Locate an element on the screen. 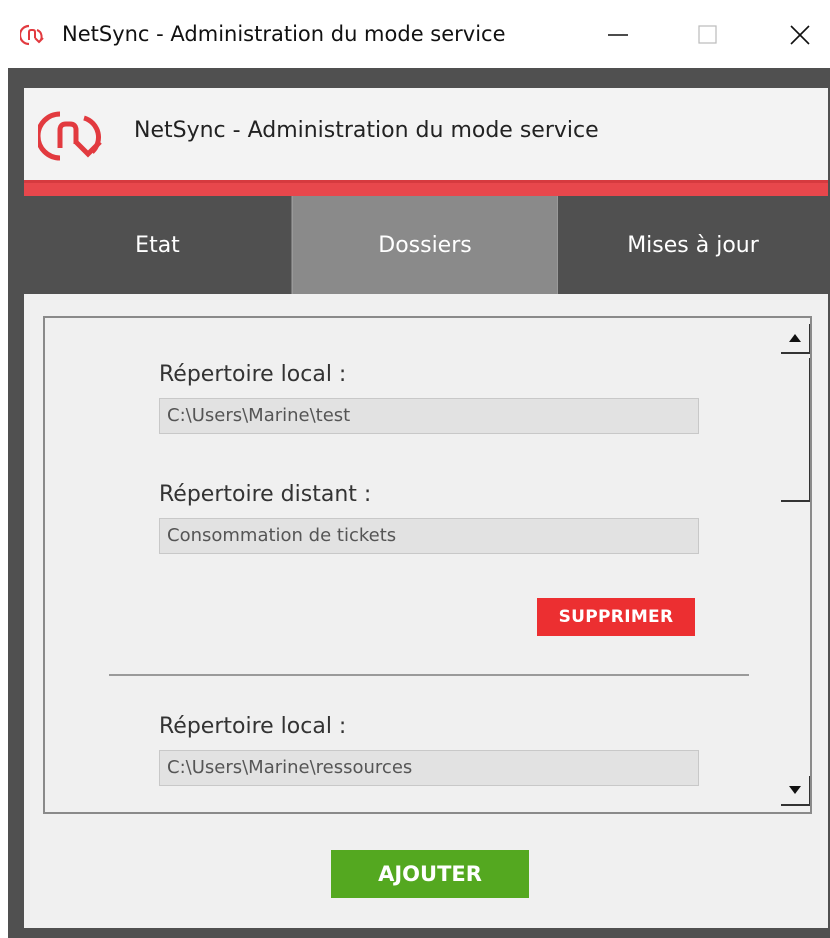 This screenshot has height=938, width=830. scroll-up-button is located at coordinates (795, 339).